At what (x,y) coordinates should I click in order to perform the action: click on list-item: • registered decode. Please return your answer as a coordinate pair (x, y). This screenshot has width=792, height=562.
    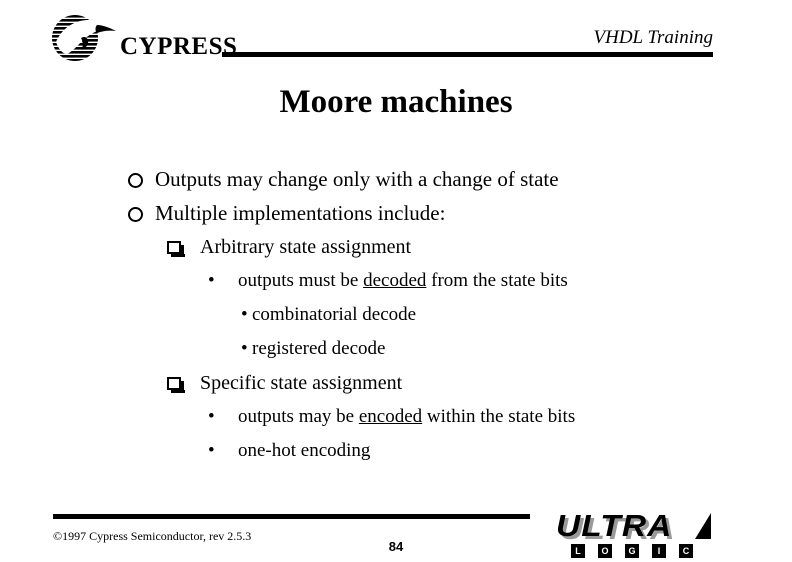
    Looking at the image, I should click on (396, 349).